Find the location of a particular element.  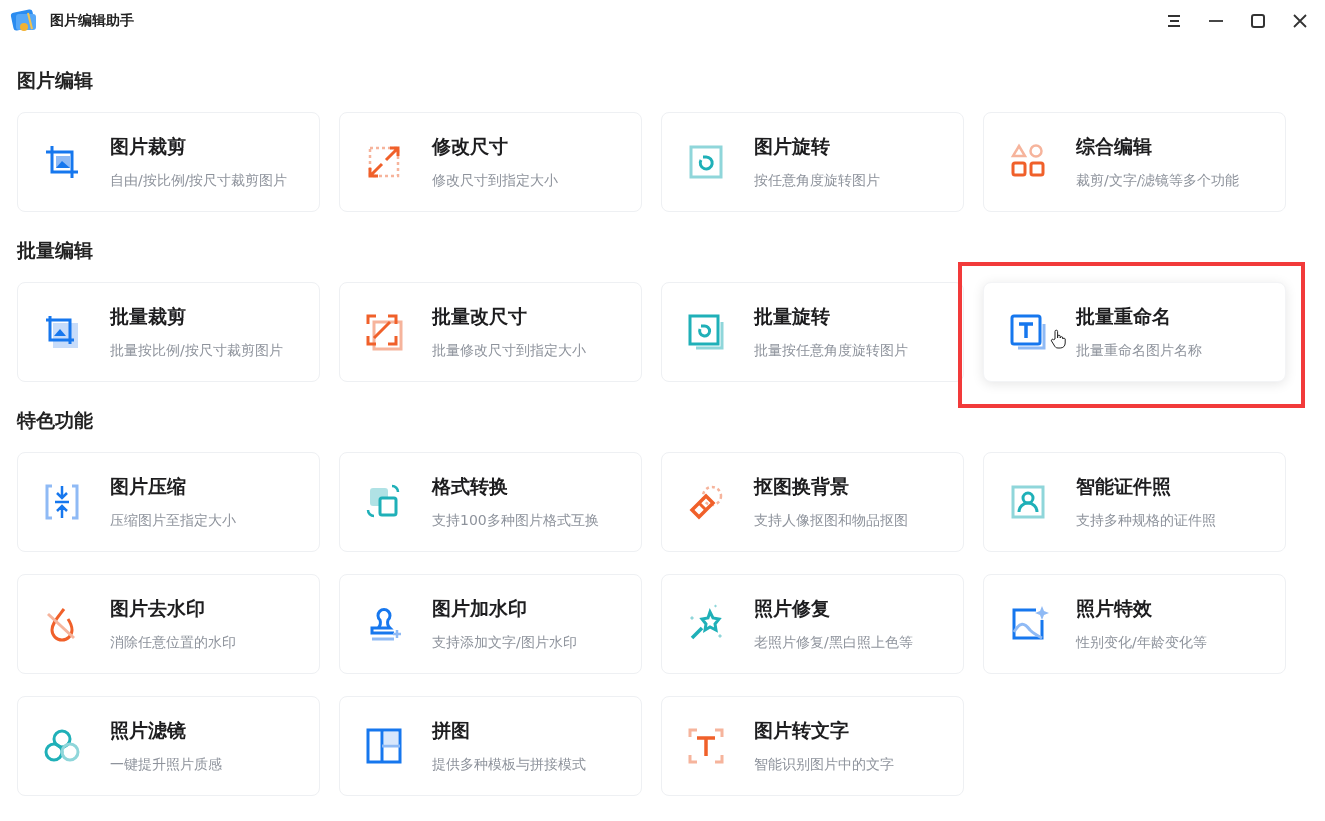

section-heading: 批量编辑 is located at coordinates (55, 250).